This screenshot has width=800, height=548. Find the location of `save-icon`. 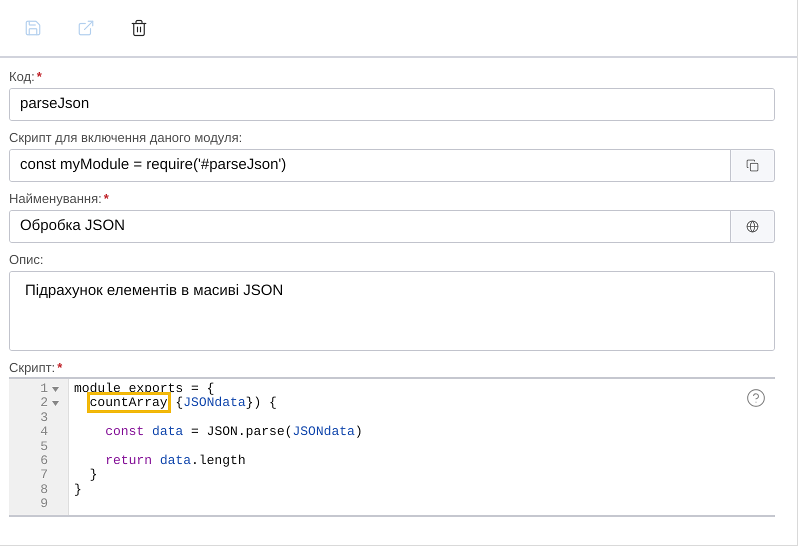

save-icon is located at coordinates (33, 28).